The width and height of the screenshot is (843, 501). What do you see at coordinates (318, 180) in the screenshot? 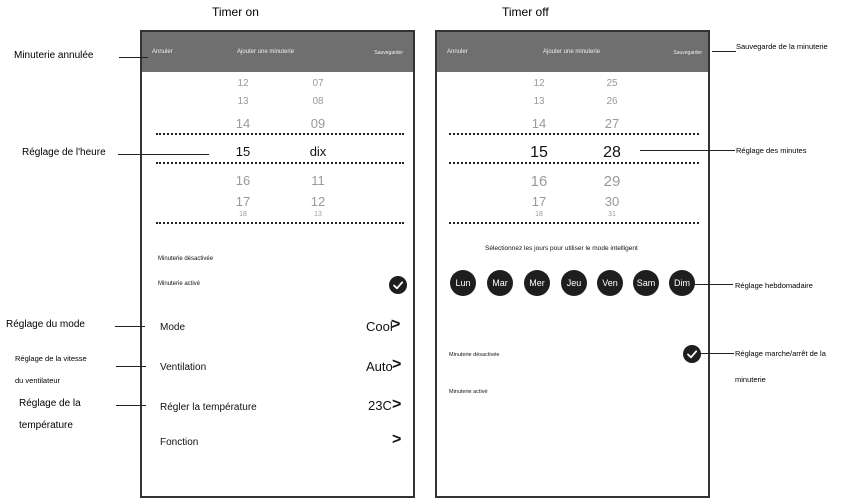
I see `minute-option: 11` at bounding box center [318, 180].